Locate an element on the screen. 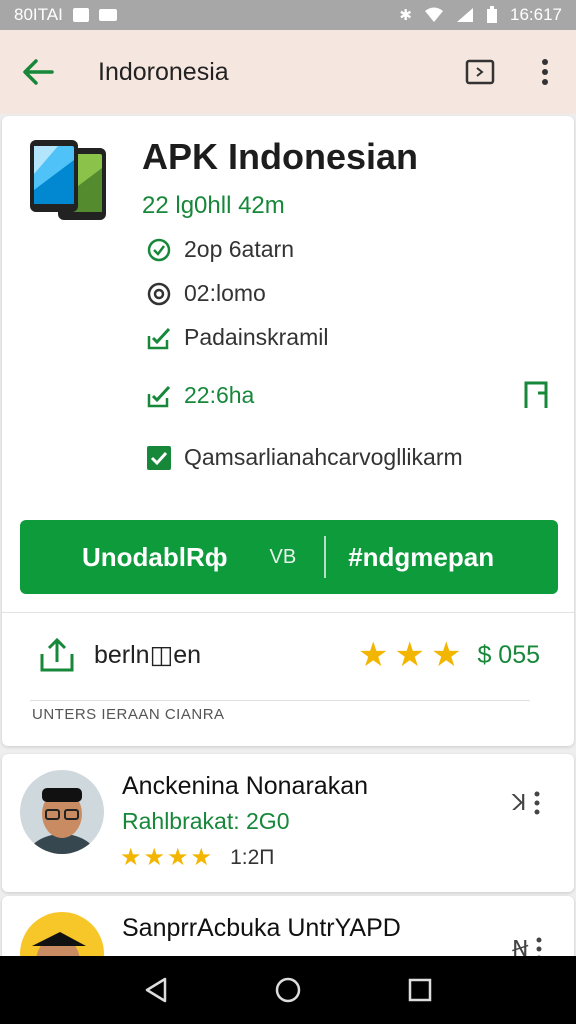  message-icon is located at coordinates (107, 15).